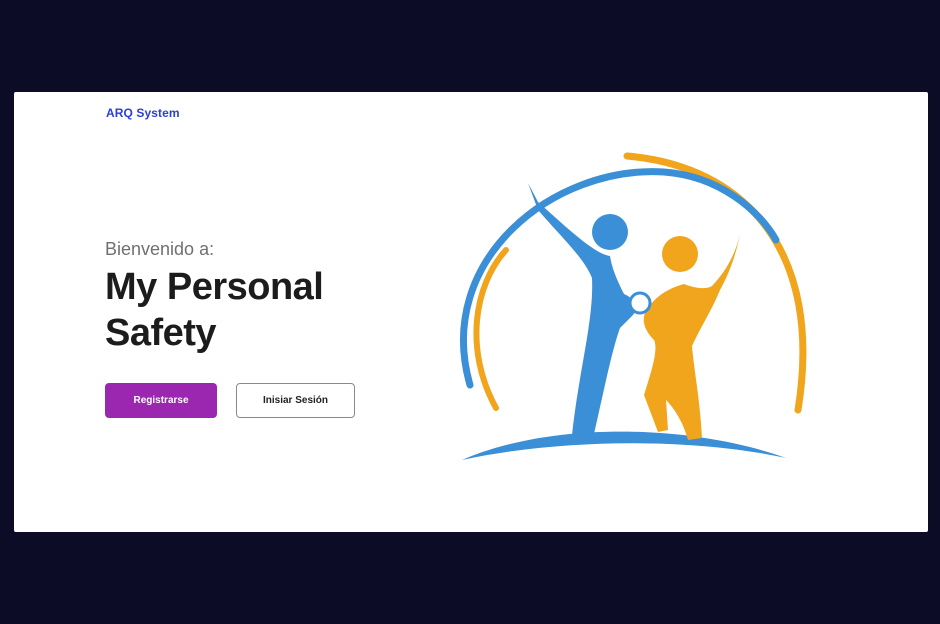 Image resolution: width=940 pixels, height=624 pixels. Describe the element at coordinates (143, 113) in the screenshot. I see `brand-logo-text: ARQ System` at that location.